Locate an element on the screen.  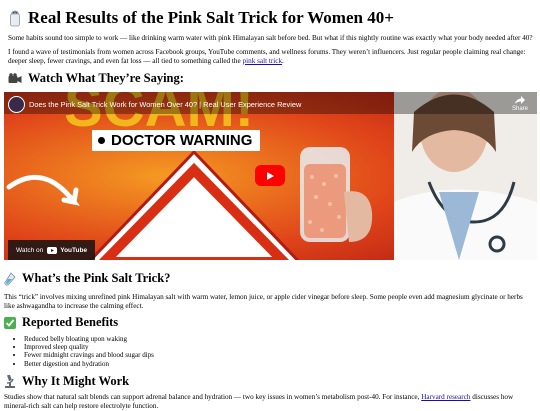
why-heading-text: Why It Might Work is located at coordinates (76, 381).